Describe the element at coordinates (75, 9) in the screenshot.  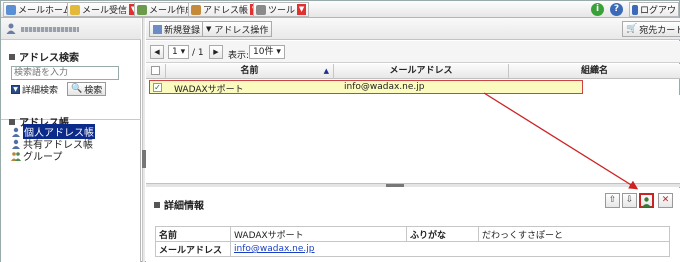
I see `mail-receive-icon` at that location.